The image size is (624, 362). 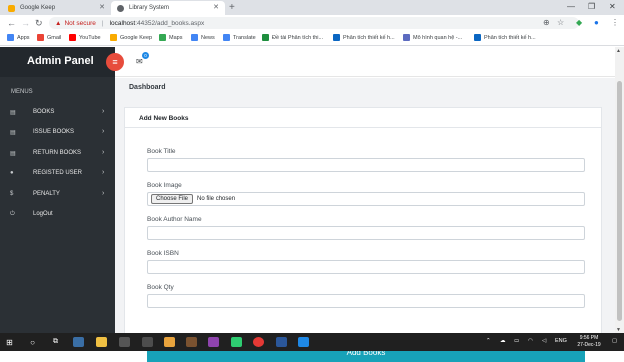 I want to click on card-title: Add New Books, so click(x=164, y=118).